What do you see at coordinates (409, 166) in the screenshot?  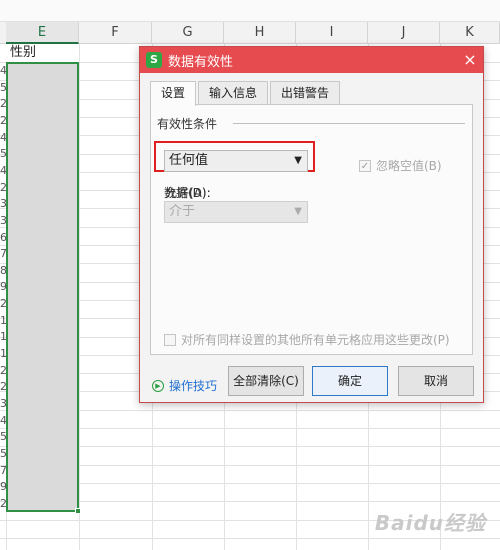 I see `ignore-blank-label: 忽略空值(B)` at bounding box center [409, 166].